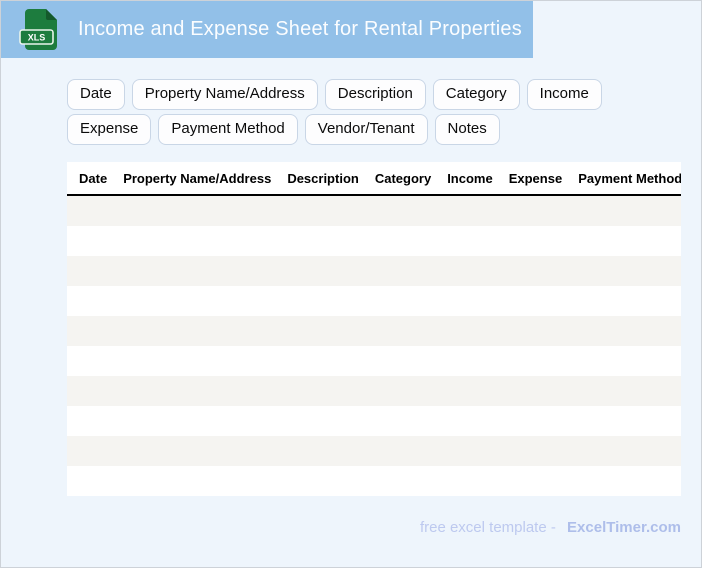  I want to click on xls-icon-label: XLS, so click(37, 37).